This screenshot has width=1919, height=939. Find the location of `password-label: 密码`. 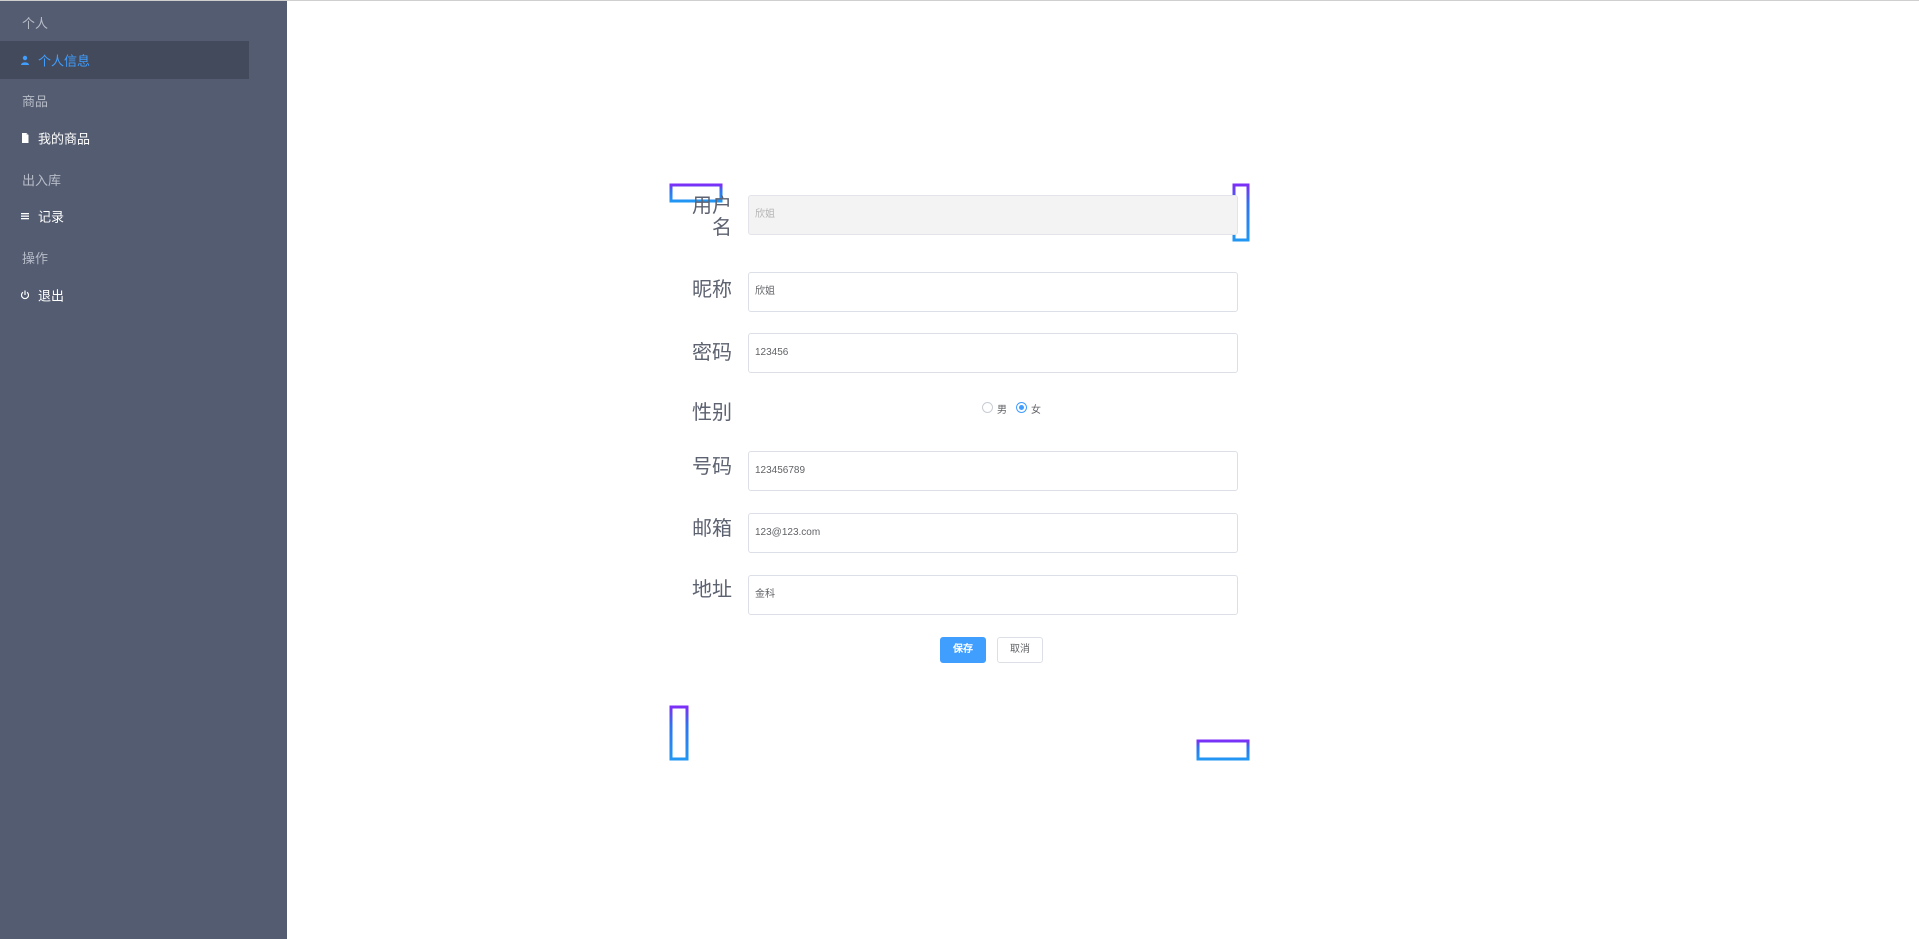

password-label: 密码 is located at coordinates (712, 353).